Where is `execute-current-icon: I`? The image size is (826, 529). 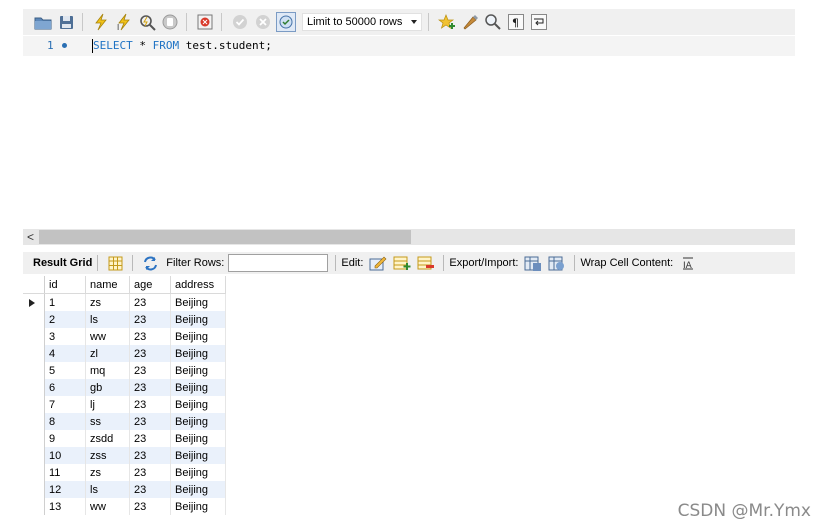 execute-current-icon: I is located at coordinates (124, 22).